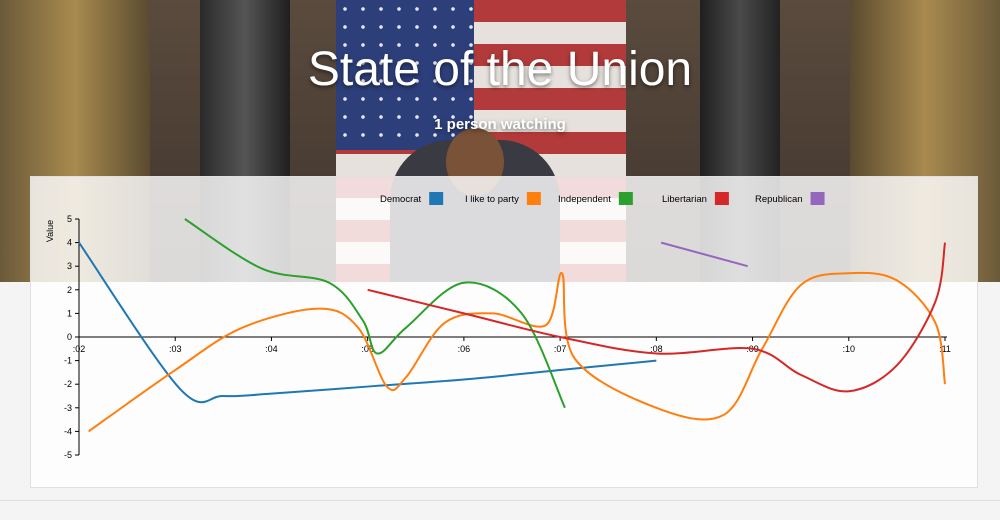 This screenshot has width=1000, height=520. I want to click on page-title: State of the Union, so click(500, 69).